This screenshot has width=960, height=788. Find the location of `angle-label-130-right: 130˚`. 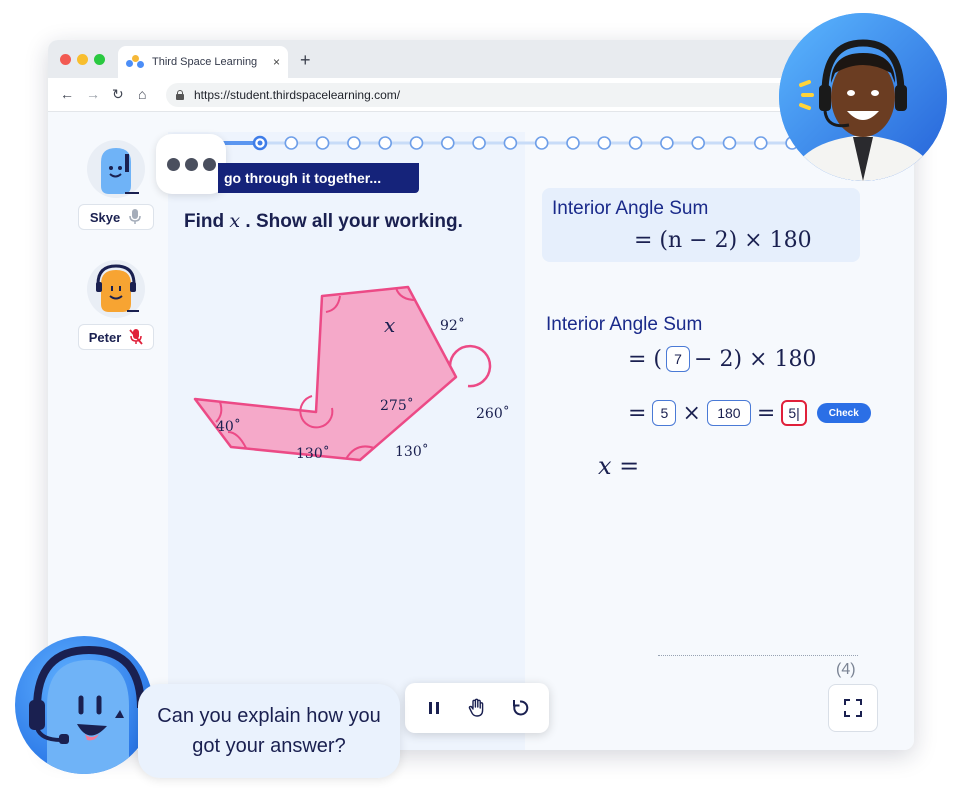

angle-label-130-right: 130˚ is located at coordinates (412, 451).